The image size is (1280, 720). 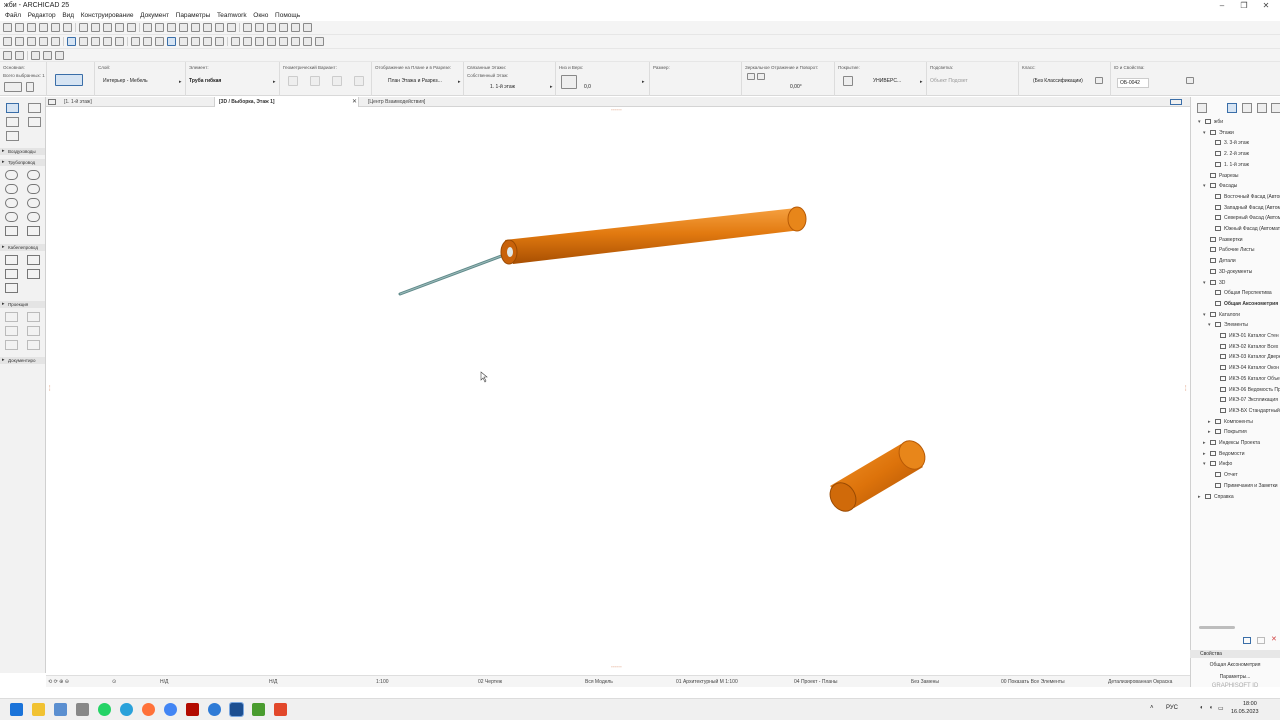 What do you see at coordinates (1250, 378) in the screenshot?
I see `navigator-item: ИКЭ-05 Каталог Объек` at bounding box center [1250, 378].